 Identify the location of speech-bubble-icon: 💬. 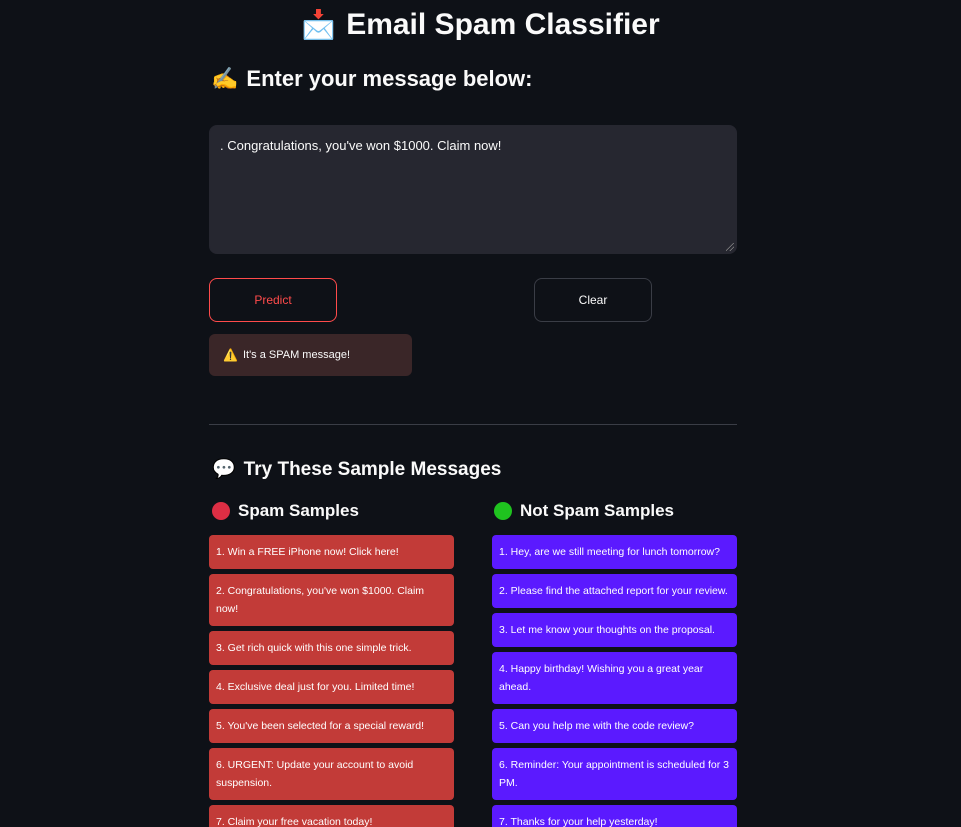
(224, 469).